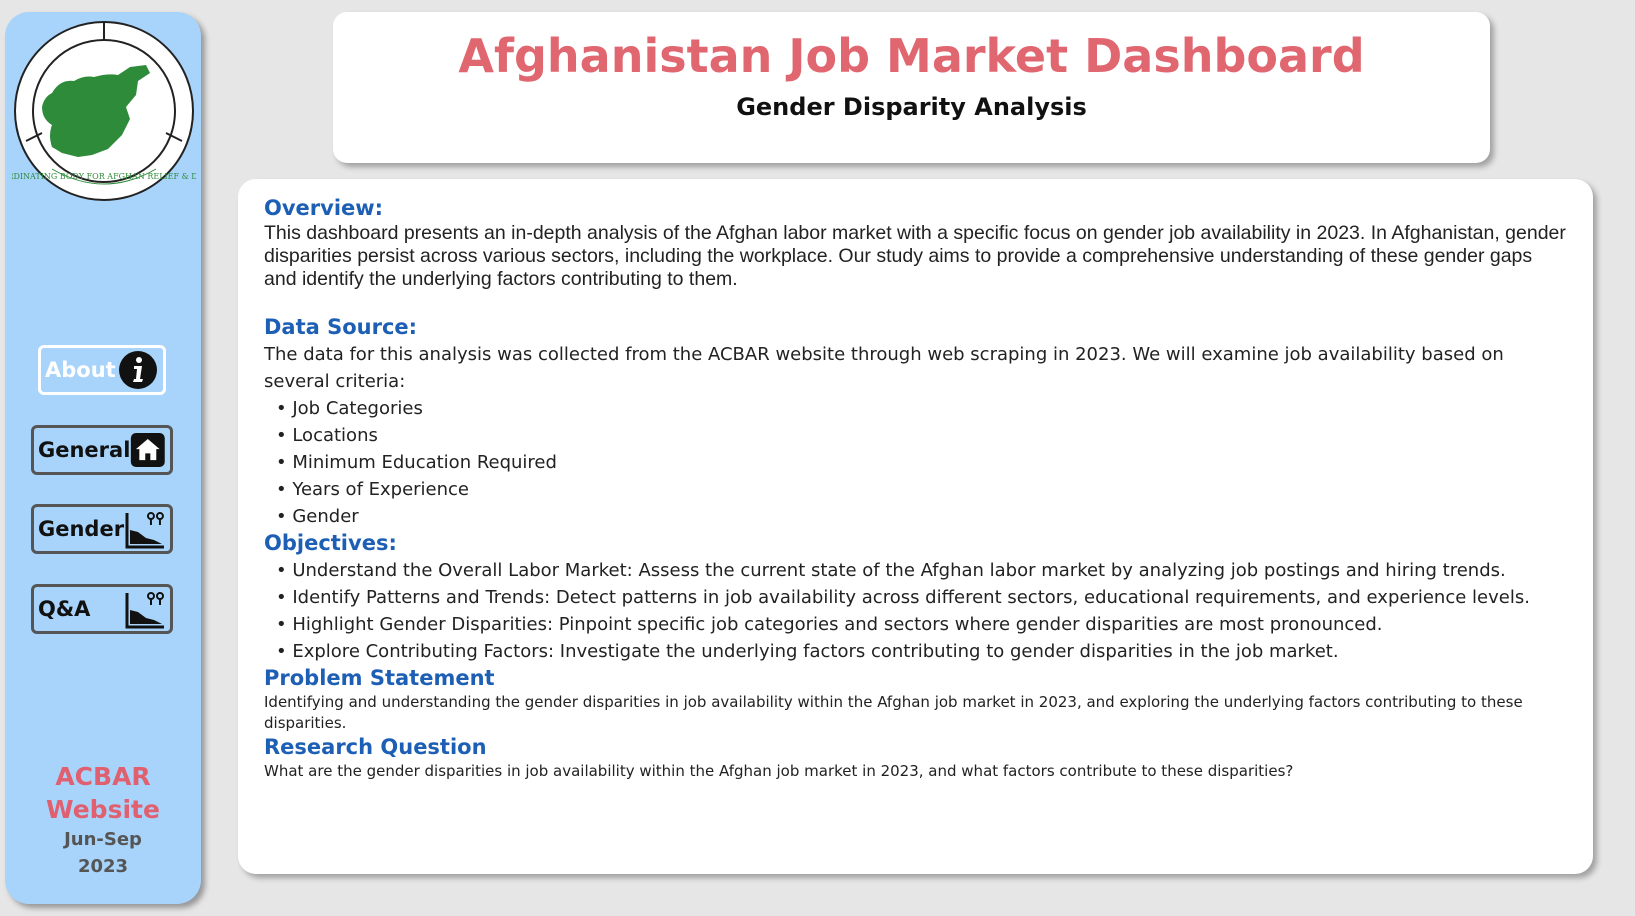 The width and height of the screenshot is (1635, 916). I want to click on list-item: Locations, so click(915, 435).